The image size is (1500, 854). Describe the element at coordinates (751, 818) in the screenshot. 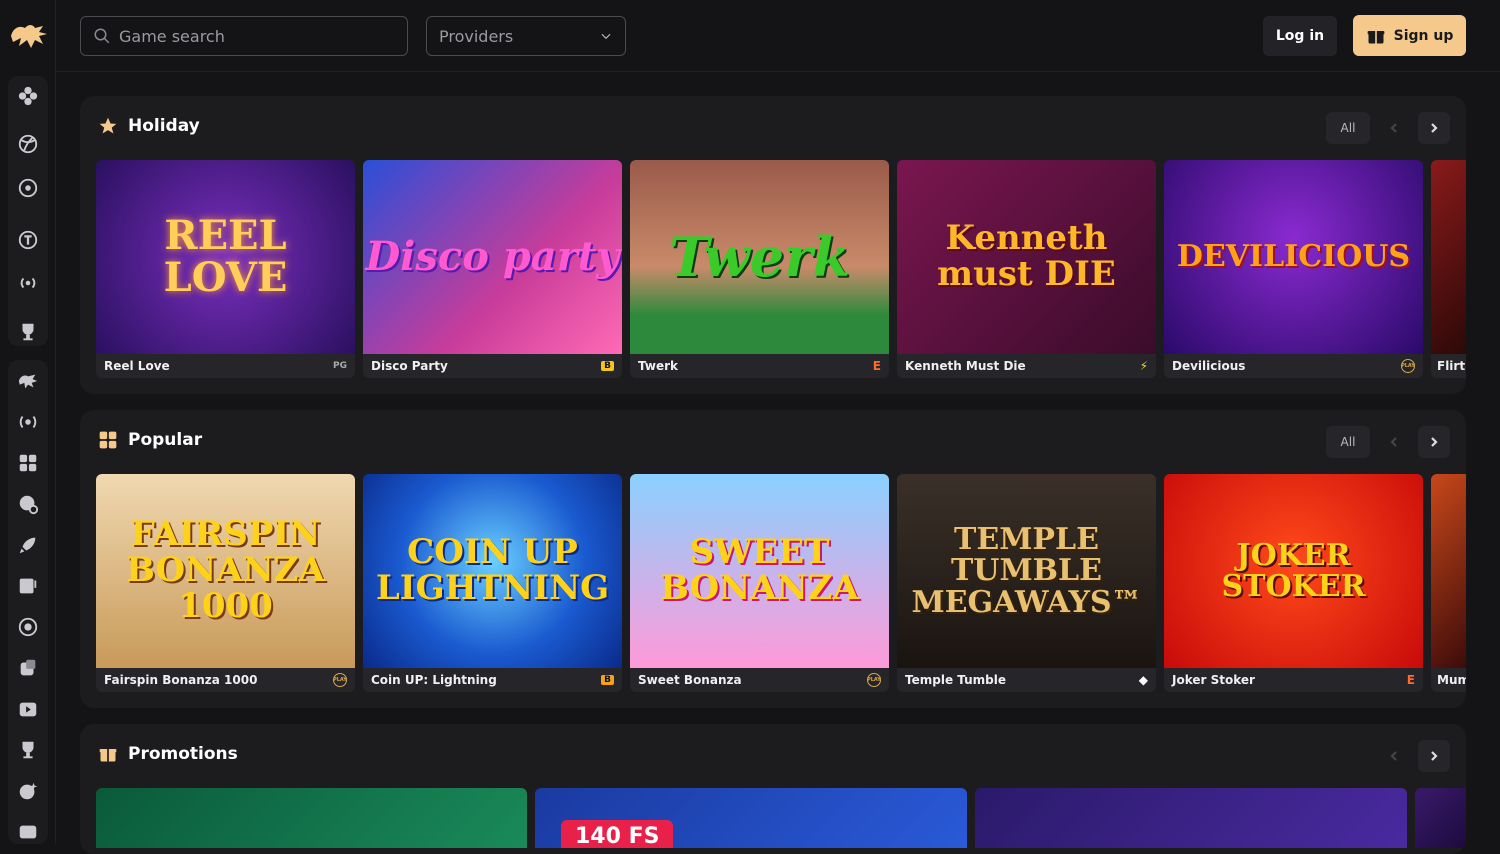

I see `promo-banner: 140 FS` at that location.